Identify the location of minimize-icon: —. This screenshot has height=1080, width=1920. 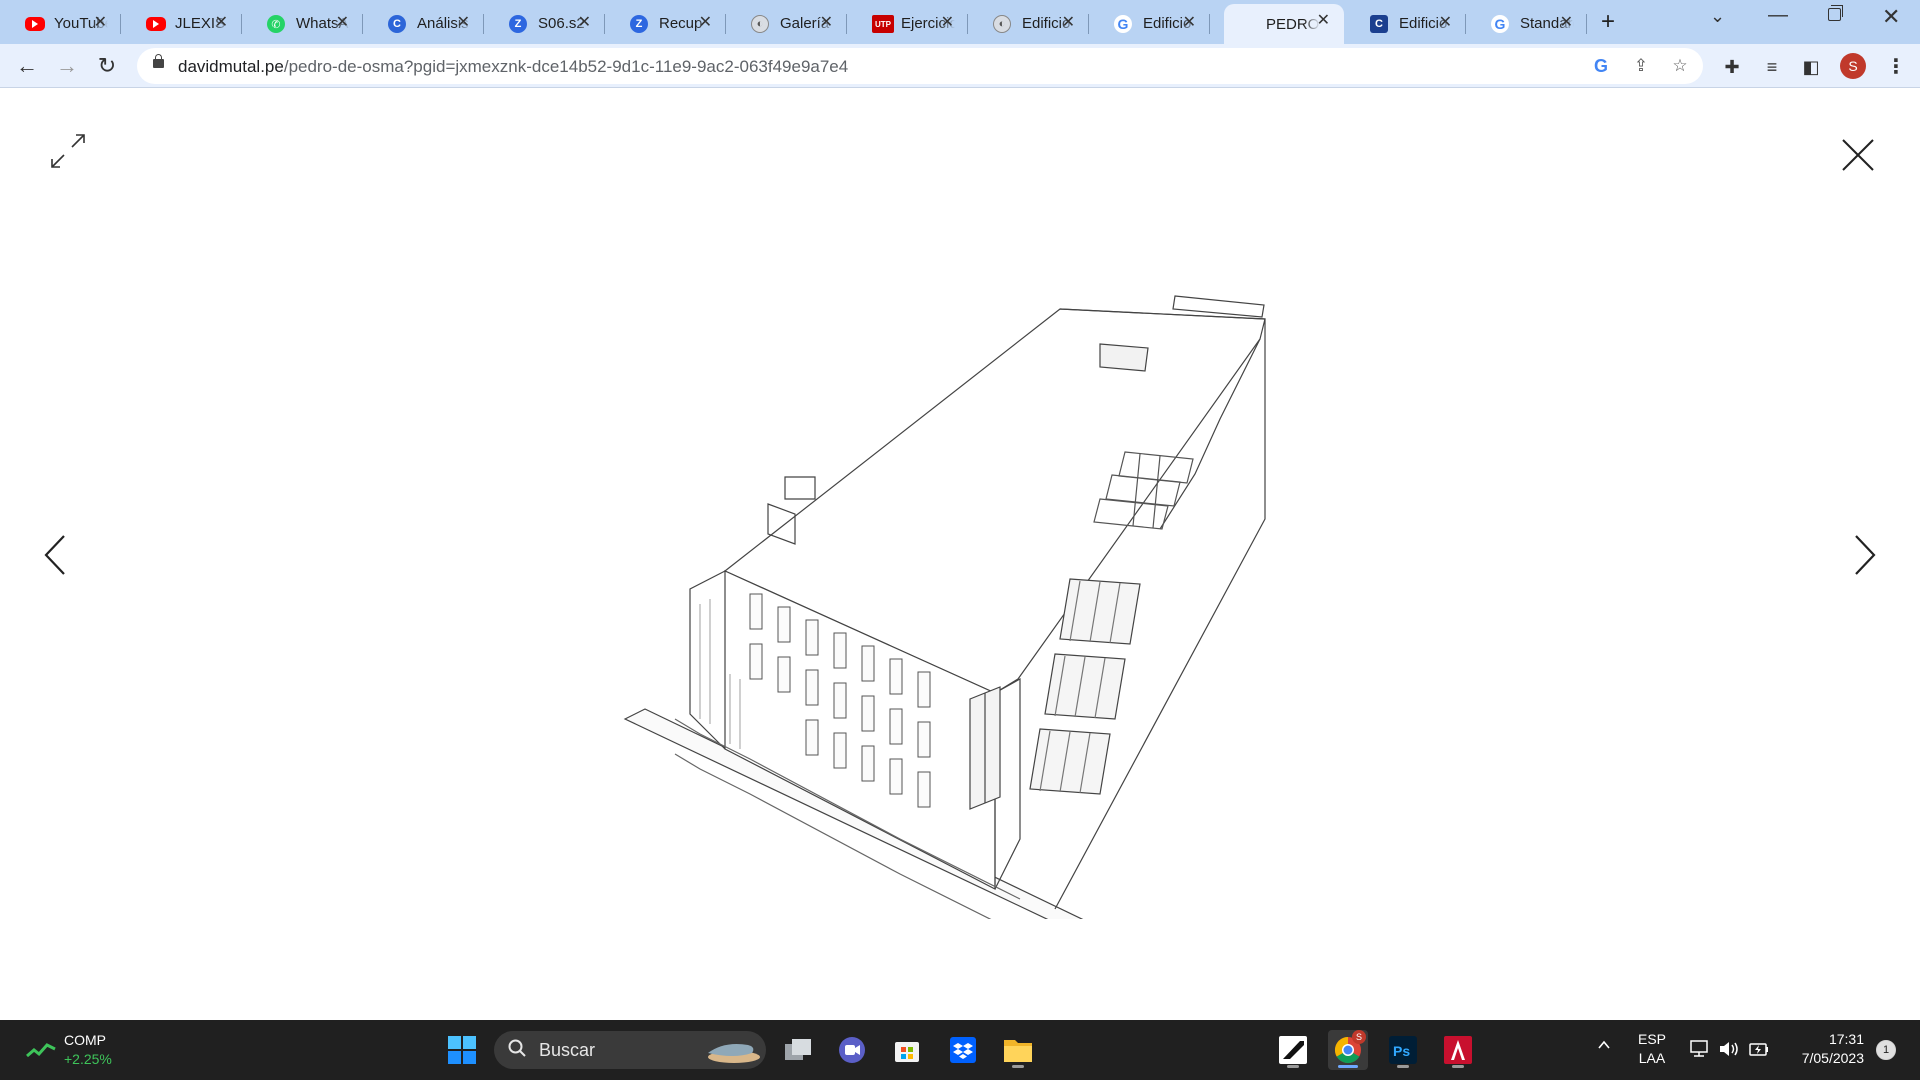
(1778, 15).